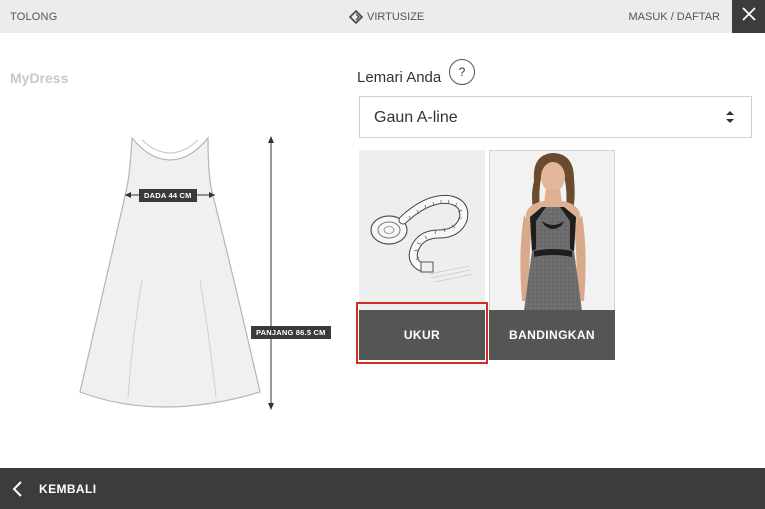 This screenshot has width=765, height=509. I want to click on wardrobe-help-button: ?, so click(462, 72).